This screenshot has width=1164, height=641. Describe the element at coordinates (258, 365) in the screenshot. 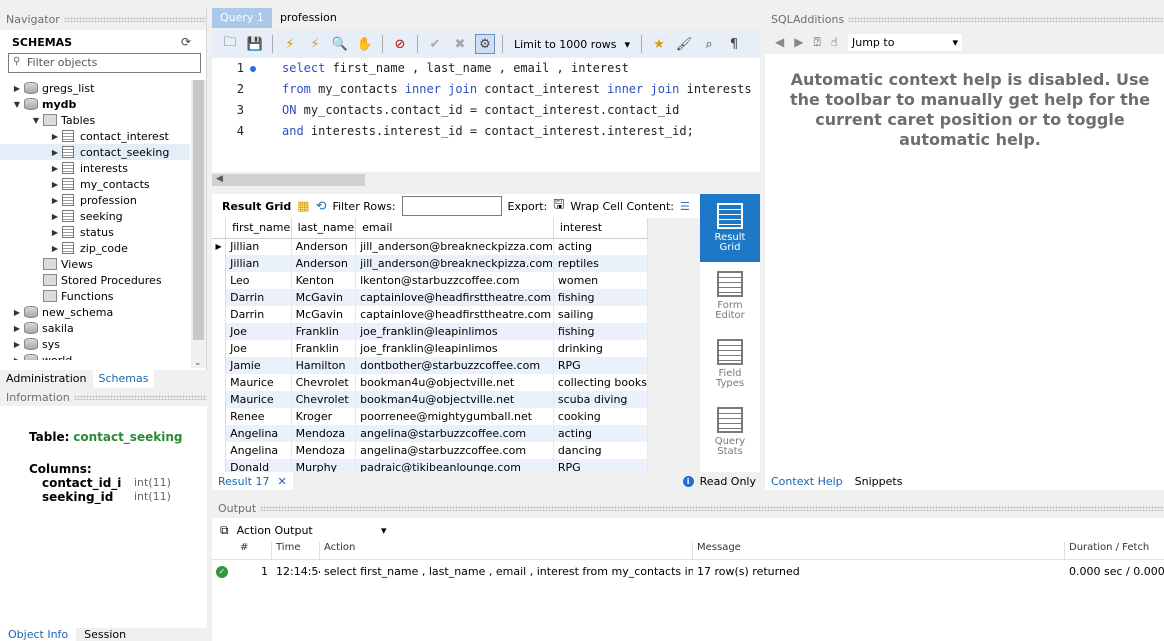

I see `table-cell: Jamie` at that location.